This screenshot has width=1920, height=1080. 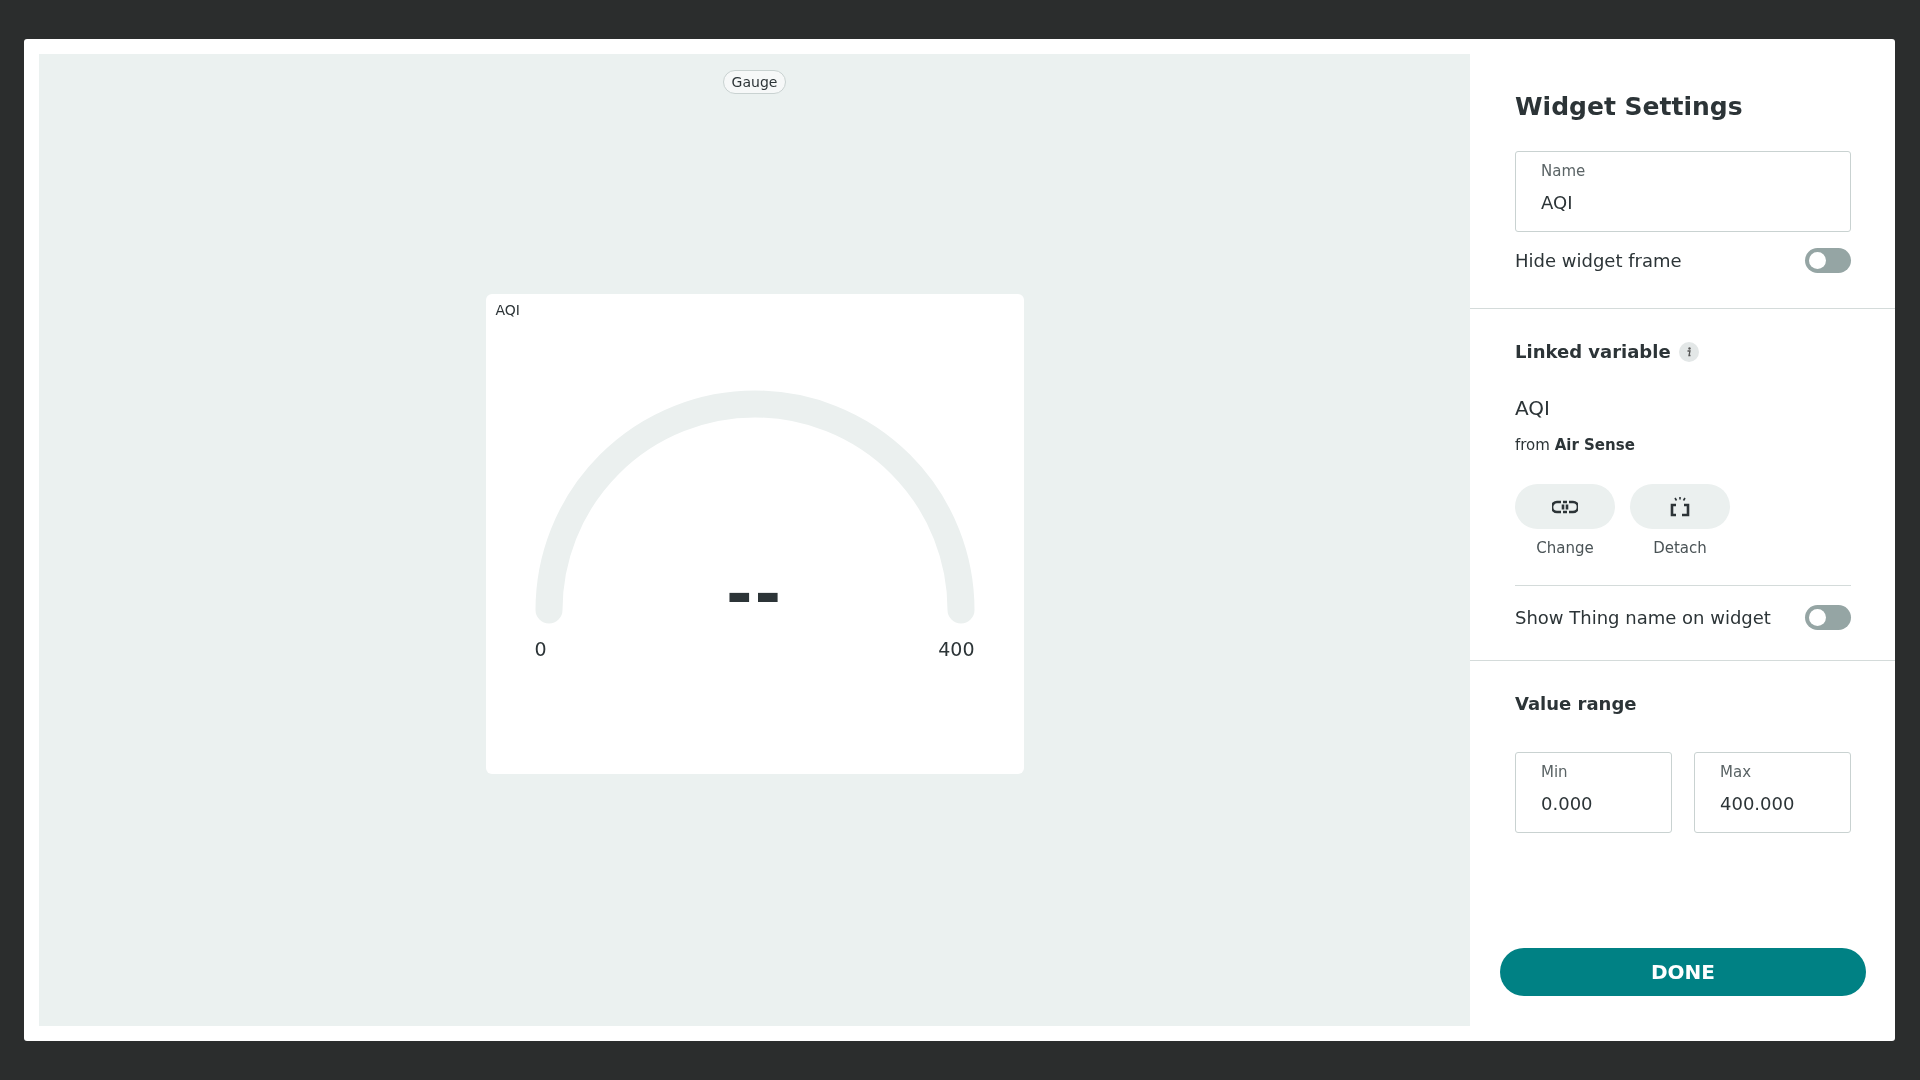 I want to click on widget-title: AQI, so click(x=507, y=310).